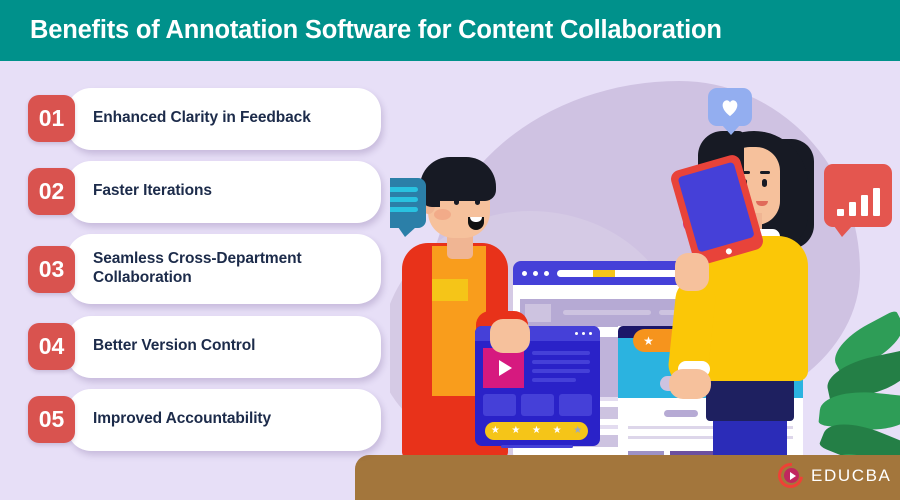 The image size is (900, 500). What do you see at coordinates (51, 118) in the screenshot?
I see `item-number-badge: 01` at bounding box center [51, 118].